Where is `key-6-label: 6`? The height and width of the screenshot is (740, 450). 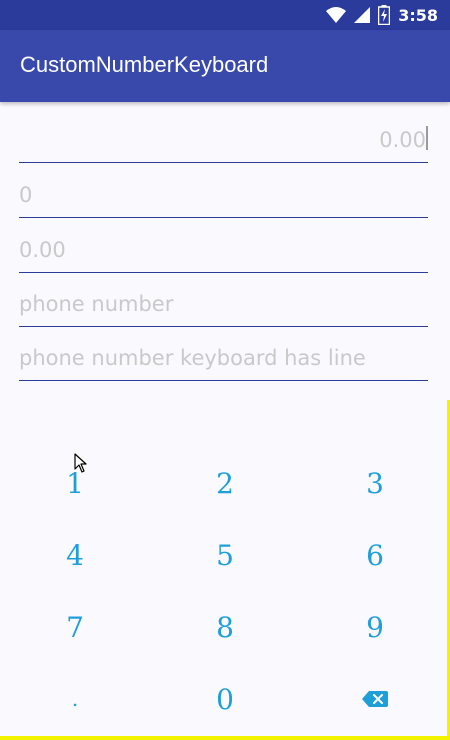 key-6-label: 6 is located at coordinates (375, 555).